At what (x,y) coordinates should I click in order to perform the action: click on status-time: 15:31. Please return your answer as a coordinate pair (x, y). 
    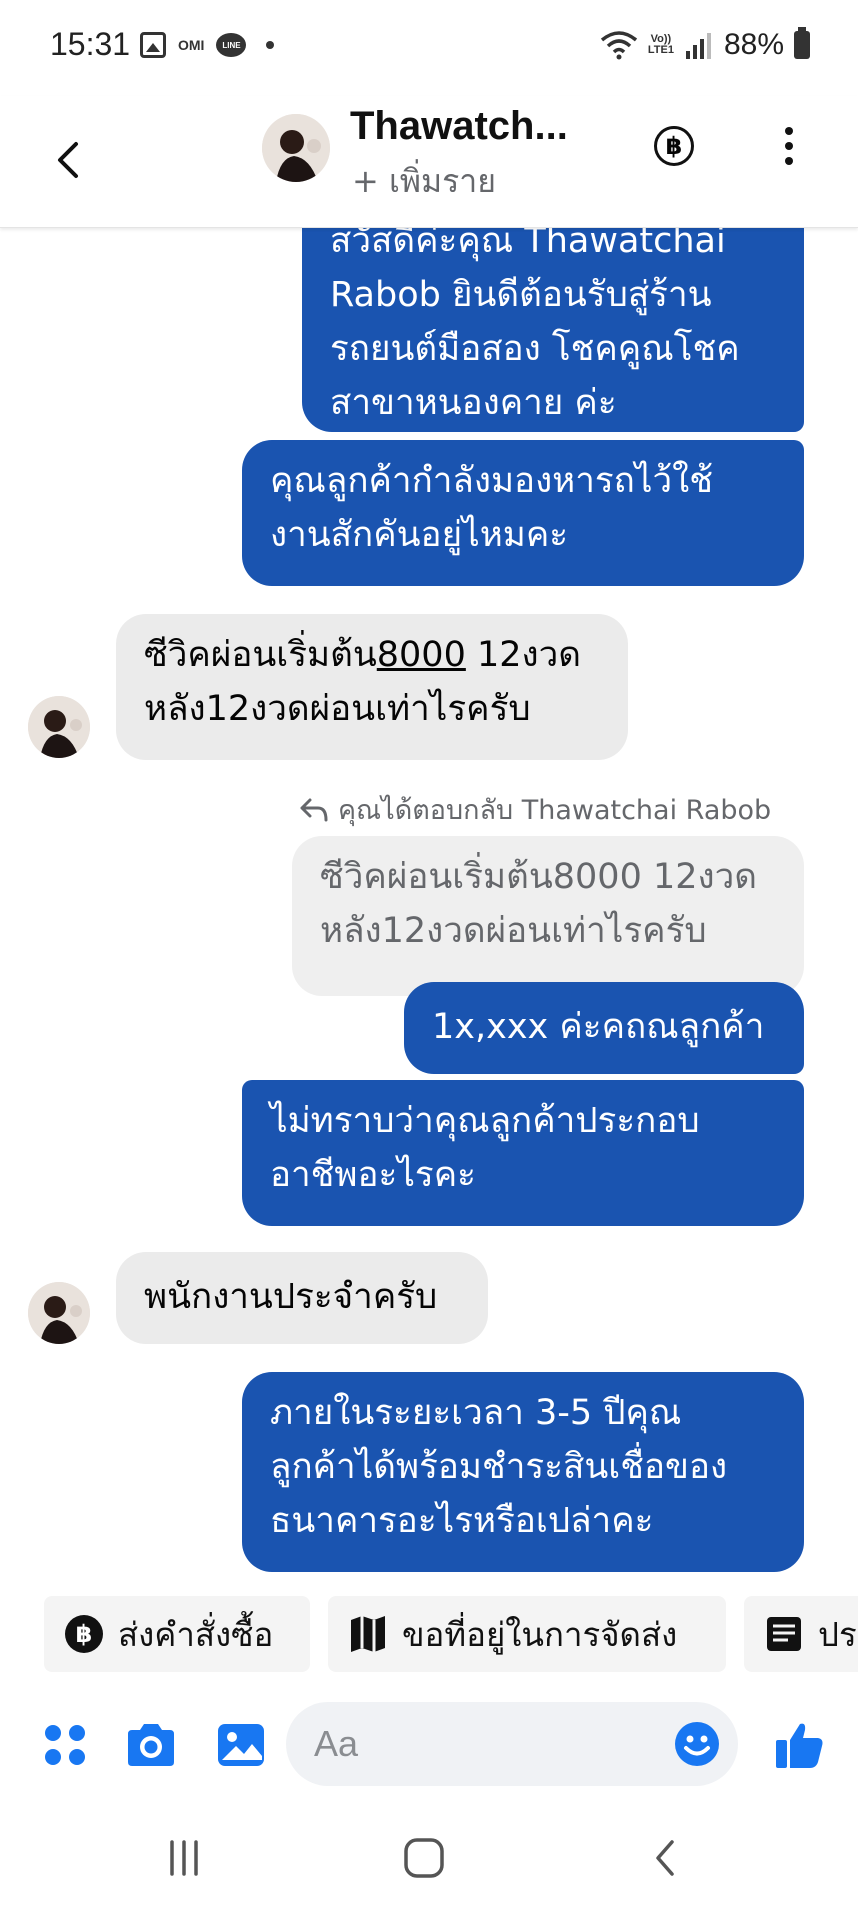
    Looking at the image, I should click on (90, 44).